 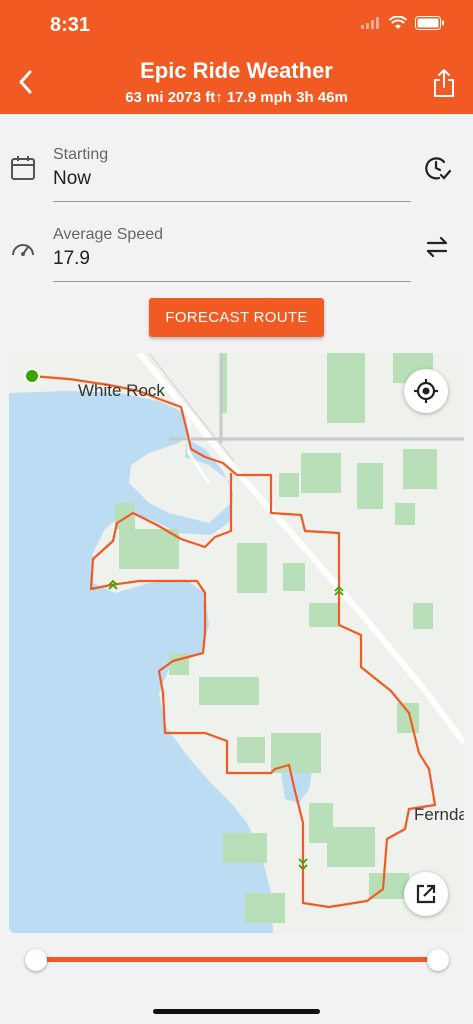 What do you see at coordinates (23, 168) in the screenshot?
I see `calendar-icon` at bounding box center [23, 168].